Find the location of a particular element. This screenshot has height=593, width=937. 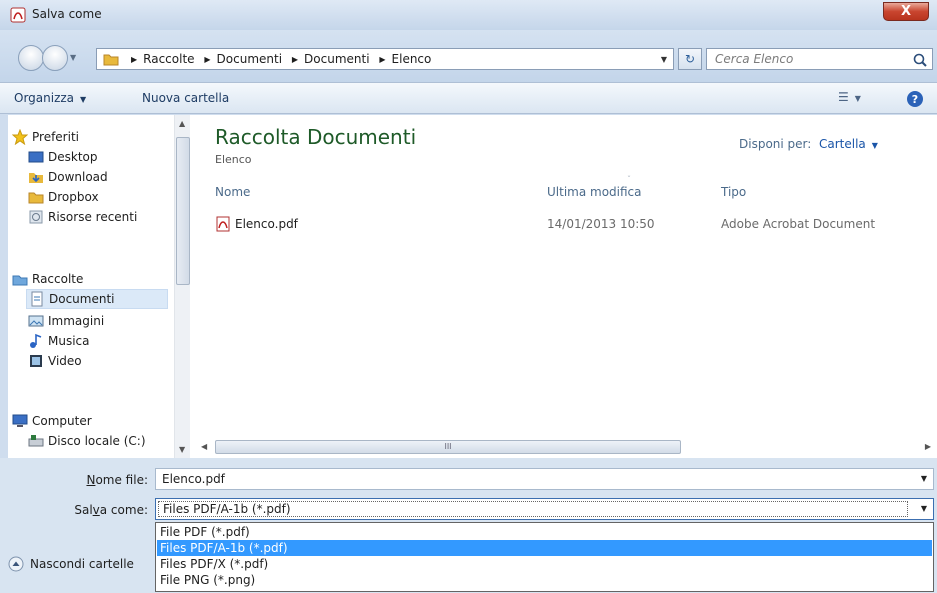

sidebar-label: Preferiti is located at coordinates (55, 137).